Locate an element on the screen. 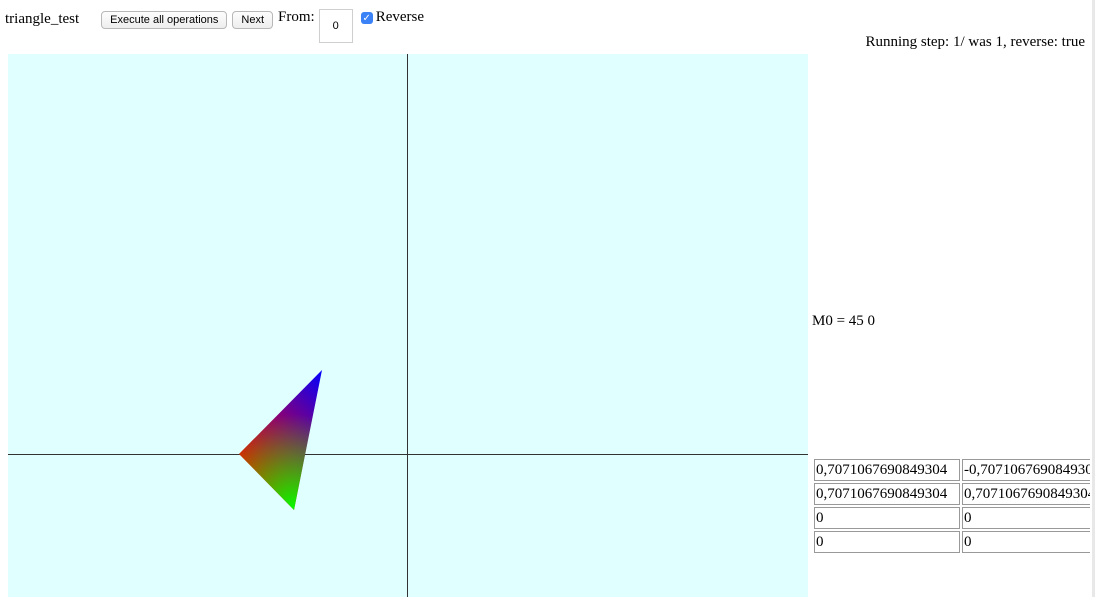 This screenshot has height=597, width=1095. triangle-green-blend is located at coordinates (280, 440).